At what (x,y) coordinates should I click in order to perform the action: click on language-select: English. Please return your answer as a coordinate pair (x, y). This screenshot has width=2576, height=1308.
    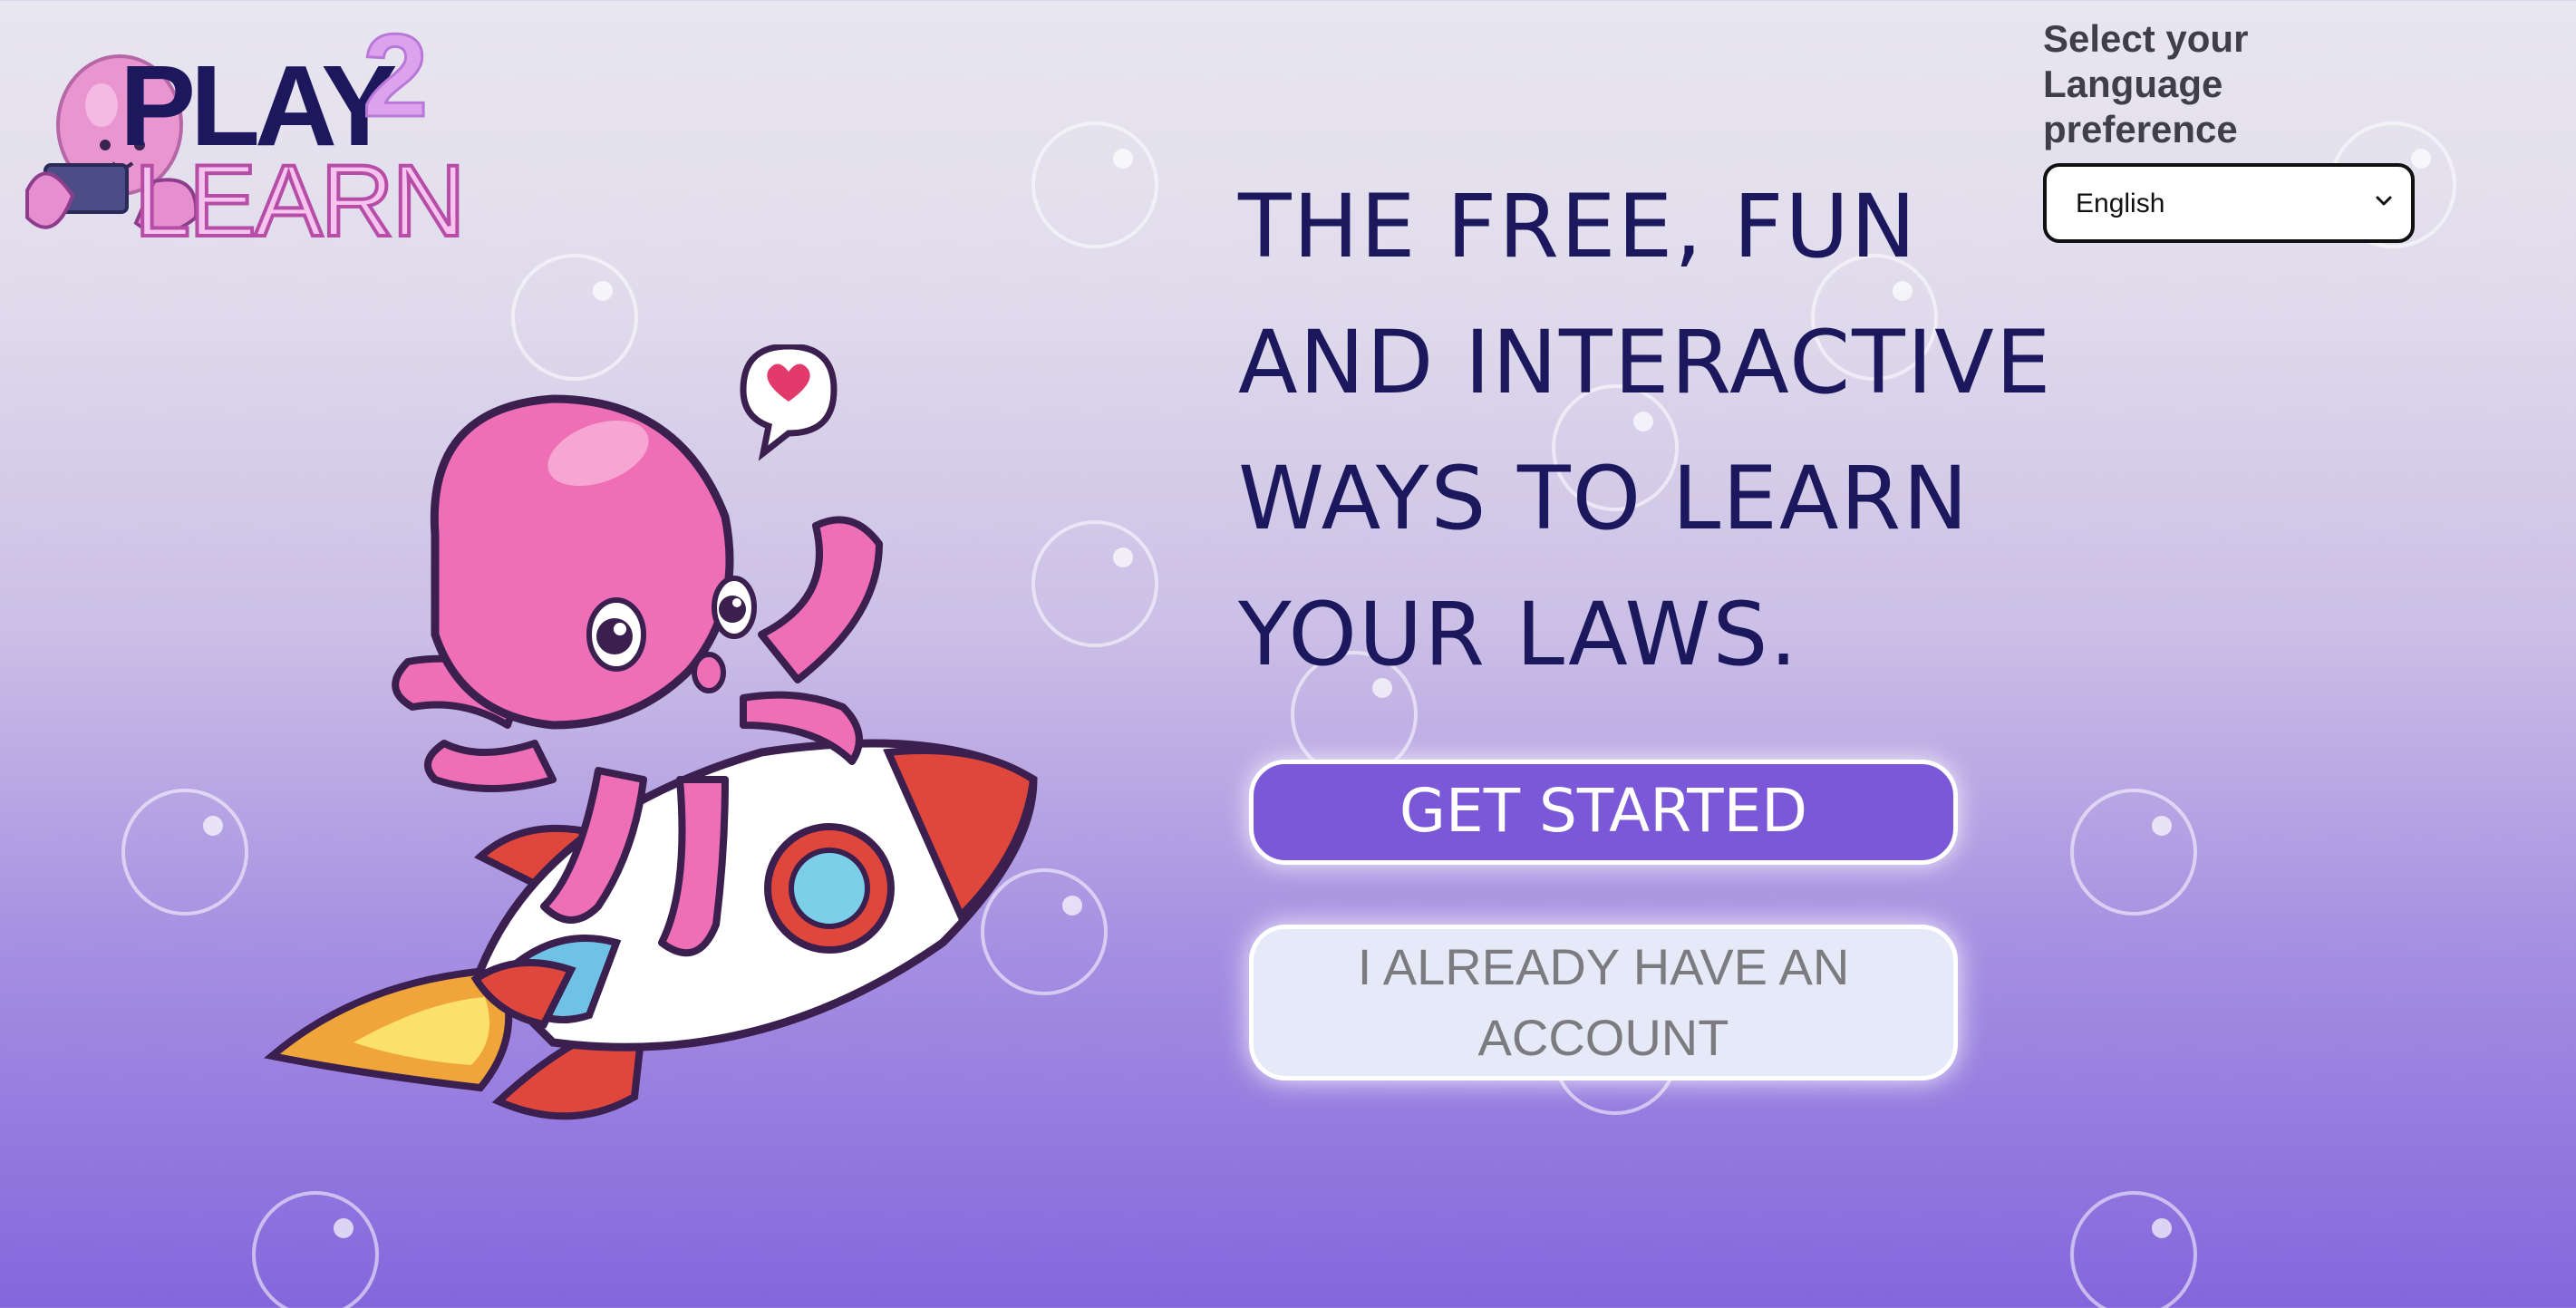
    Looking at the image, I should click on (2229, 203).